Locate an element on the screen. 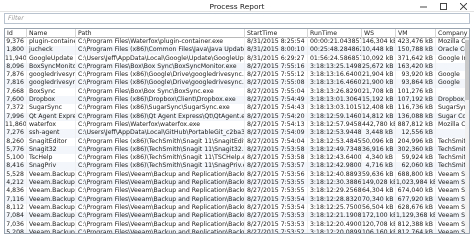  cell-id: 5,528 is located at coordinates (16, 175).